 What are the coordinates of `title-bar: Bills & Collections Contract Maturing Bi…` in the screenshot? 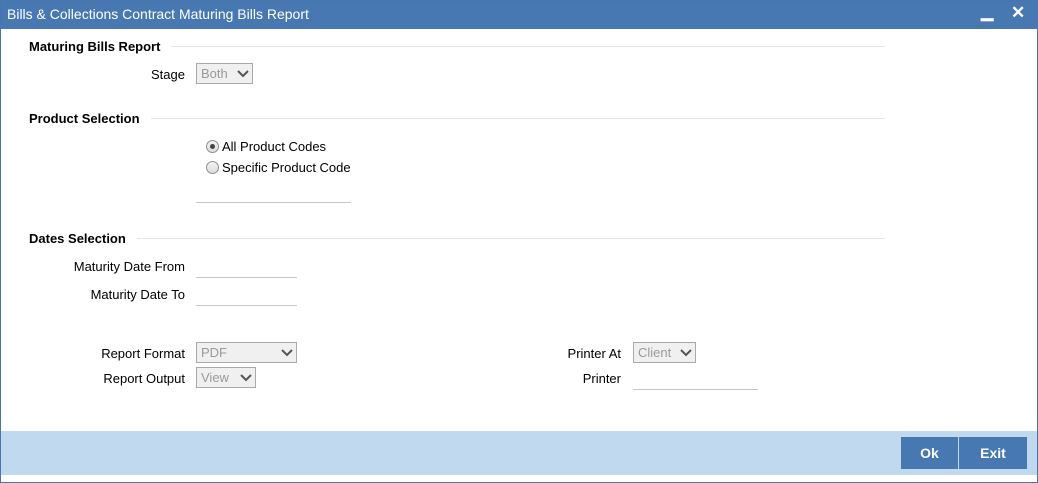 It's located at (519, 15).